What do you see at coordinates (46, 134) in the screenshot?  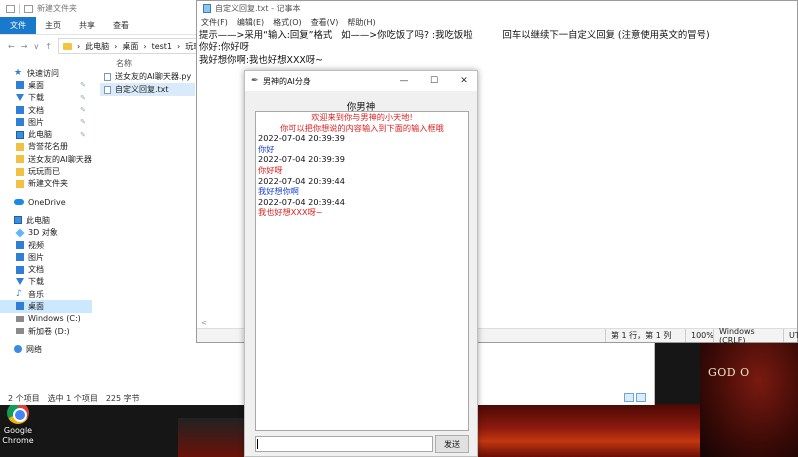 I see `nav-item-this-pc-quick: 此电脑 ✎` at bounding box center [46, 134].